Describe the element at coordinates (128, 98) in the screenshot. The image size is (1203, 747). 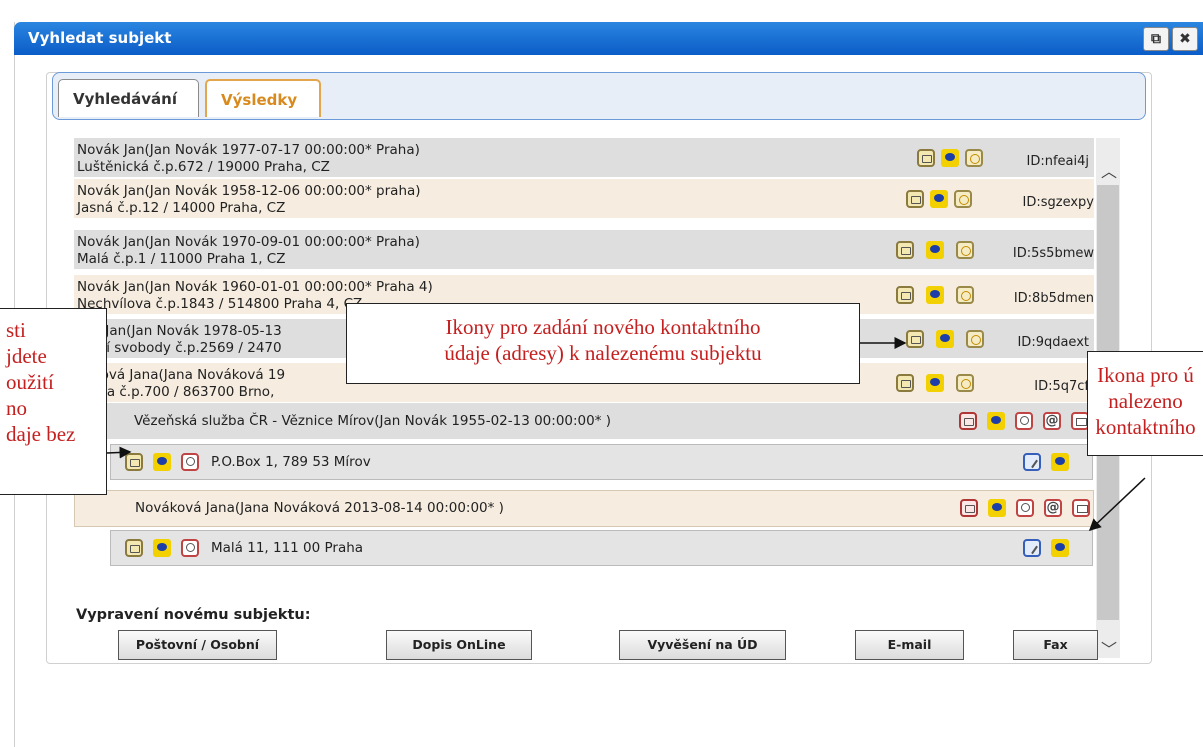
I see `tab-vyhledavani: Vyhledávání` at that location.